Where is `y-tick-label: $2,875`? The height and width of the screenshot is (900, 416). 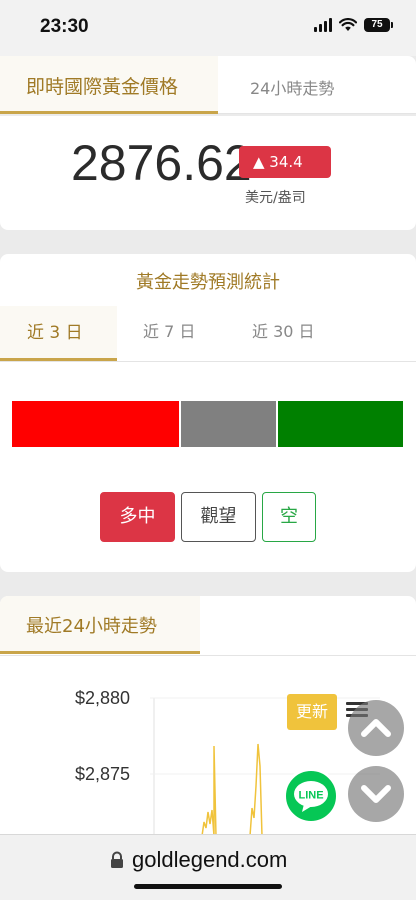 y-tick-label: $2,875 is located at coordinates (103, 774).